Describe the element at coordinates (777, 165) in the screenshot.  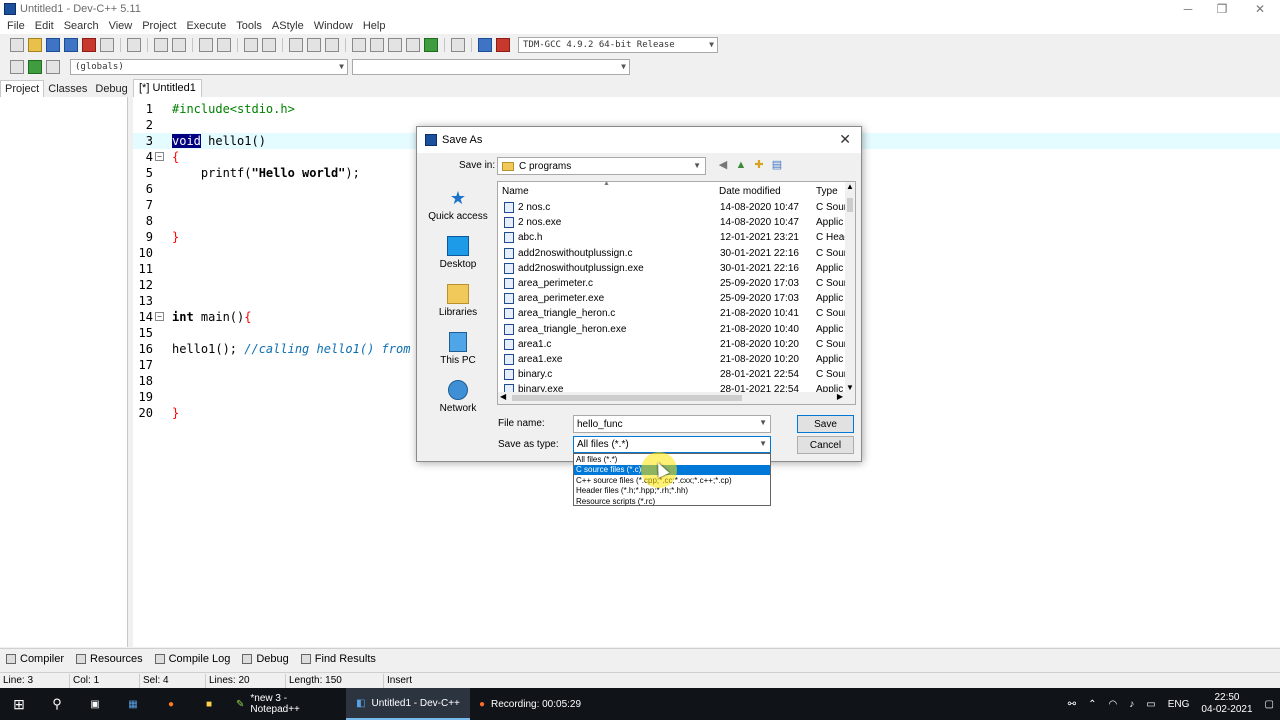
I see `view-menu-icon: ▤` at that location.